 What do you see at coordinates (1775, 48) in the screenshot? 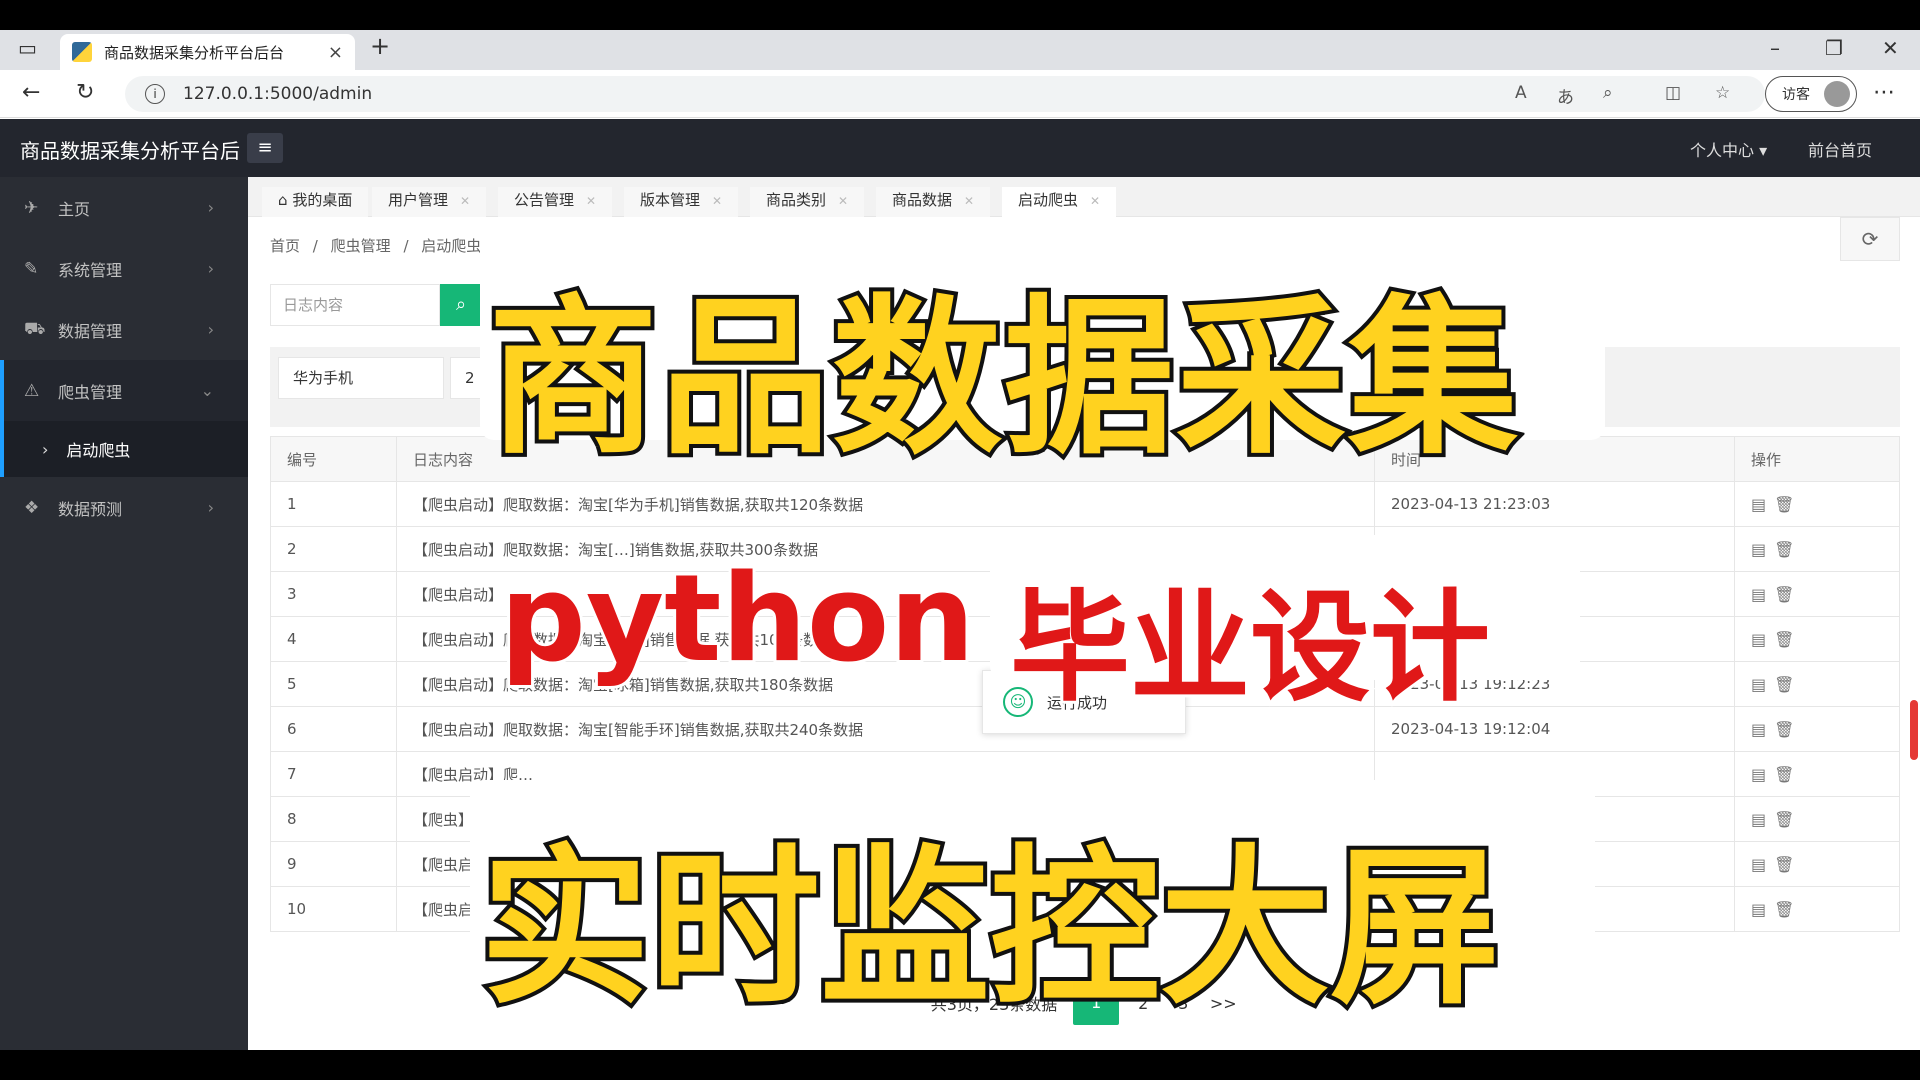
I see `minimize-icon: –` at bounding box center [1775, 48].